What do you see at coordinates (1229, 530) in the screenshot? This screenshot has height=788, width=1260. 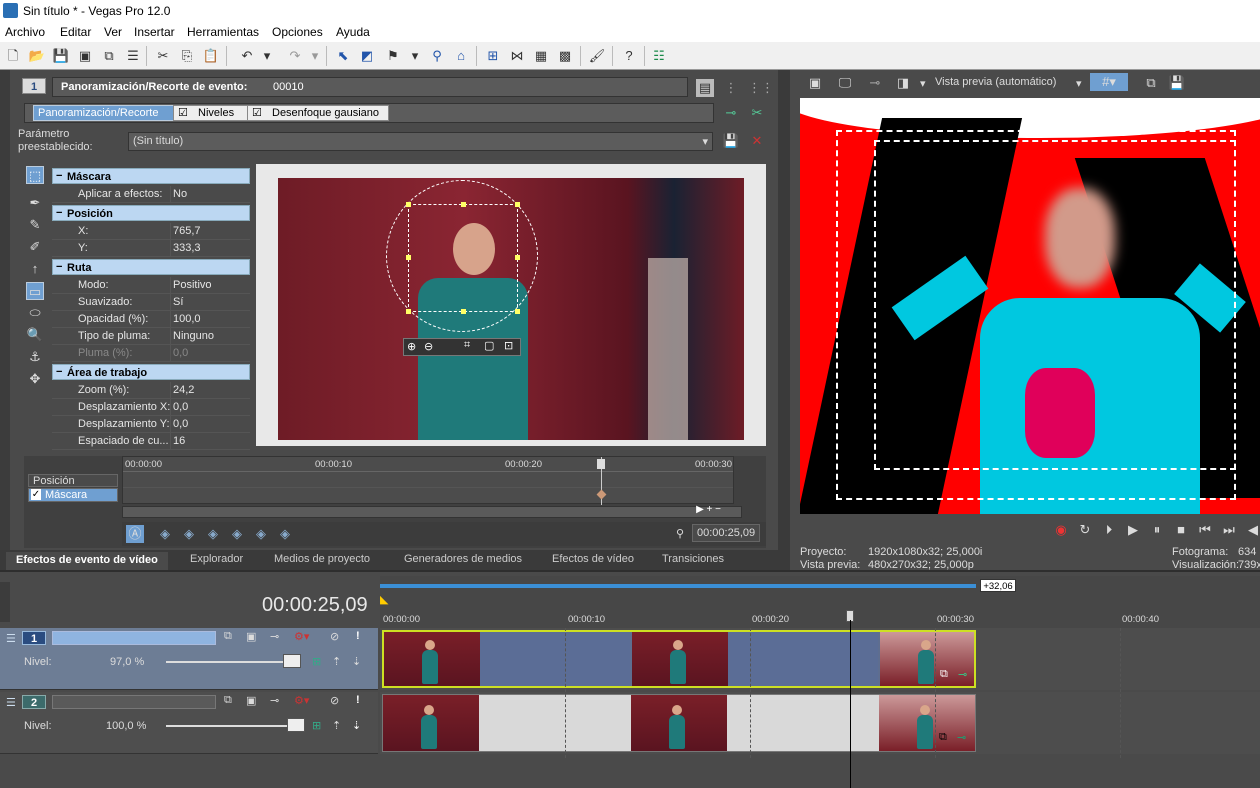 I see `go-to-end-icon: ⏭` at bounding box center [1229, 530].